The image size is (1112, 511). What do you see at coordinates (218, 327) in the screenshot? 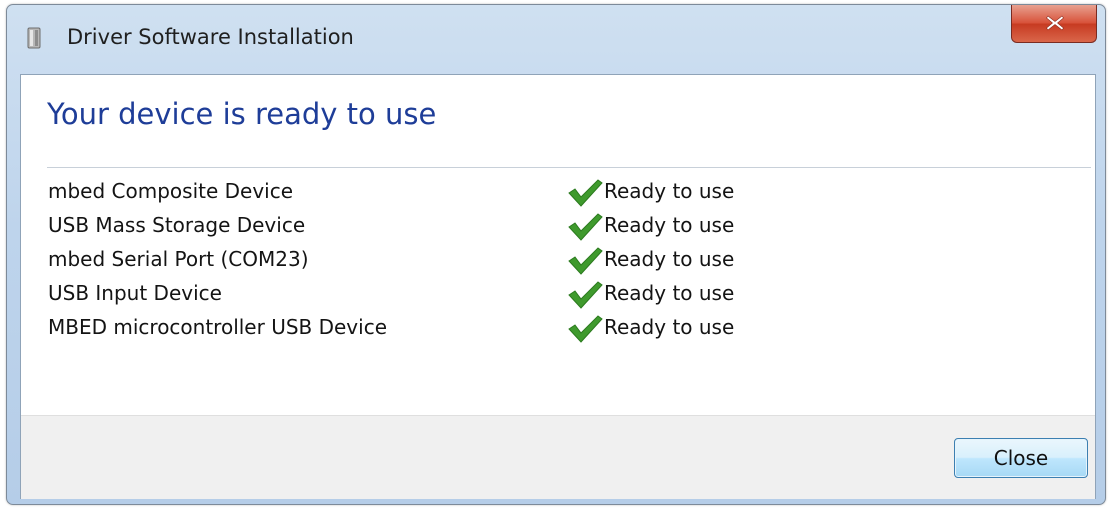
I see `device-name: MBED microcontroller USB Device` at bounding box center [218, 327].